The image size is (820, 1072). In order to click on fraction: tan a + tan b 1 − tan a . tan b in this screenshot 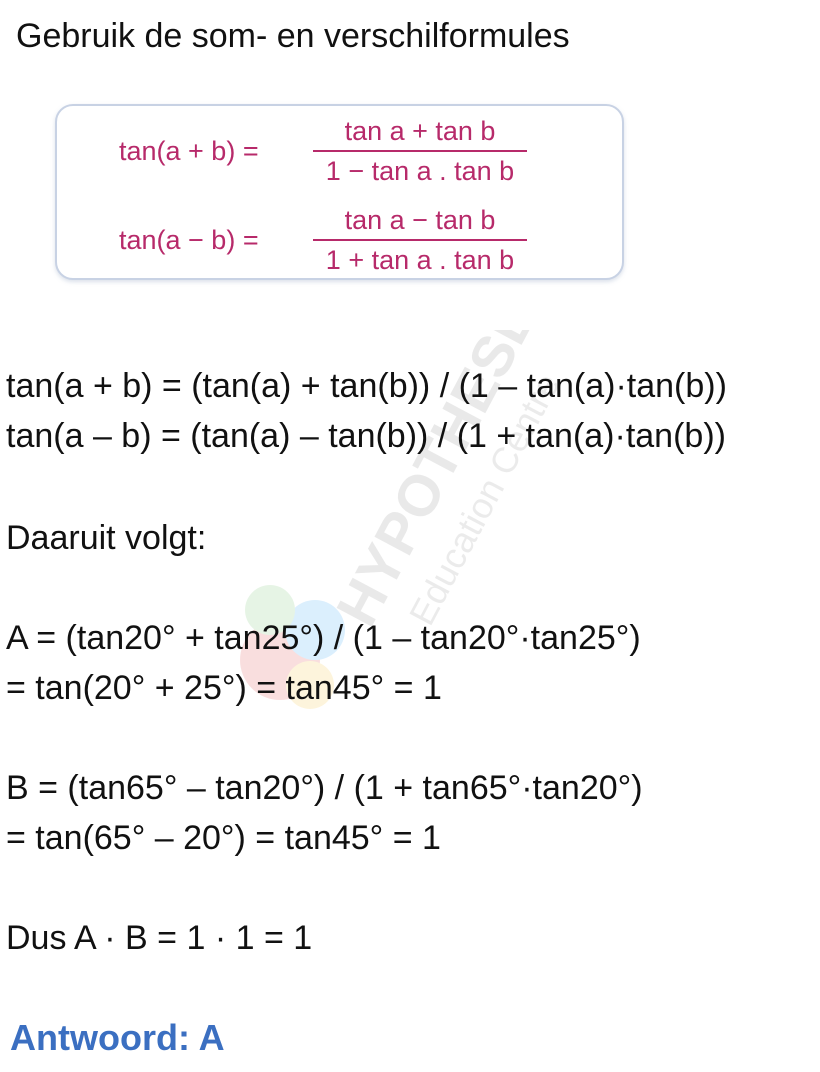, I will do `click(420, 151)`.